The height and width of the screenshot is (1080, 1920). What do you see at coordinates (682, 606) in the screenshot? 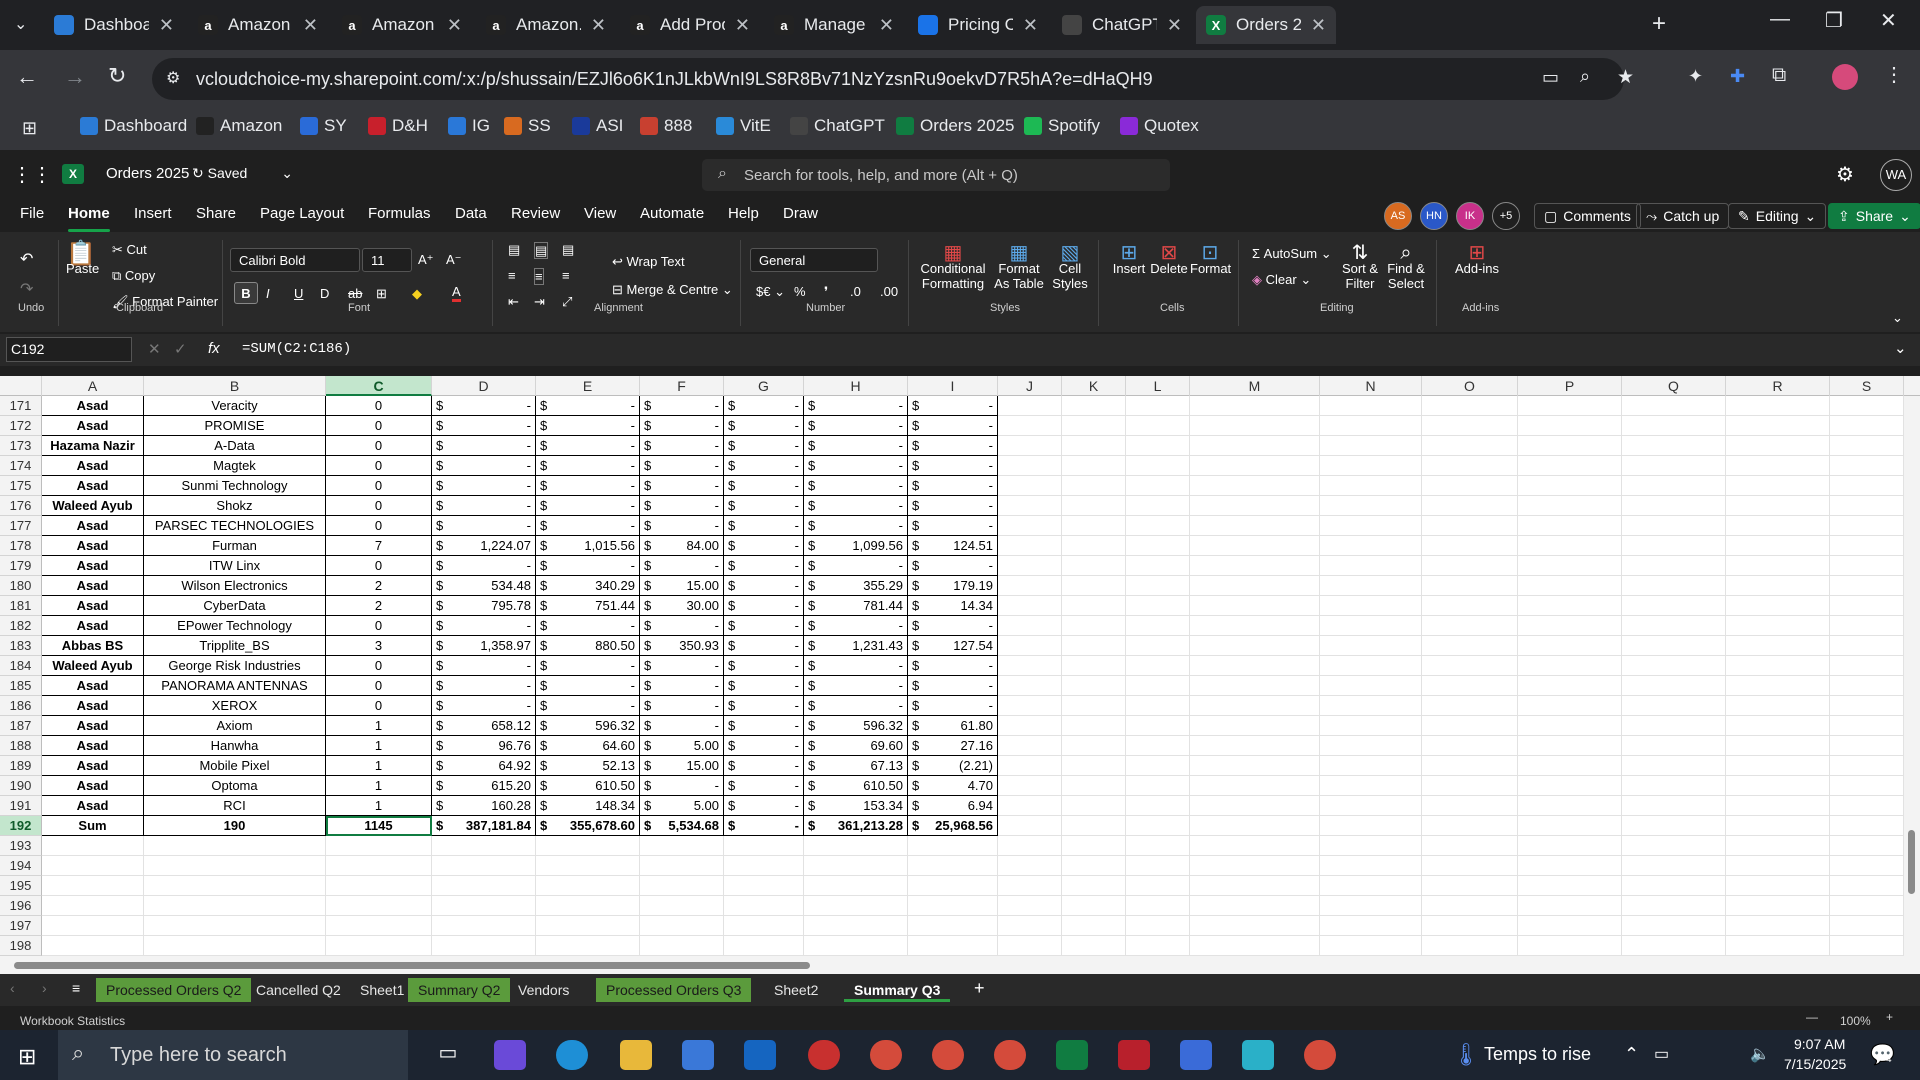
I see `cell-F181: $30.00` at bounding box center [682, 606].